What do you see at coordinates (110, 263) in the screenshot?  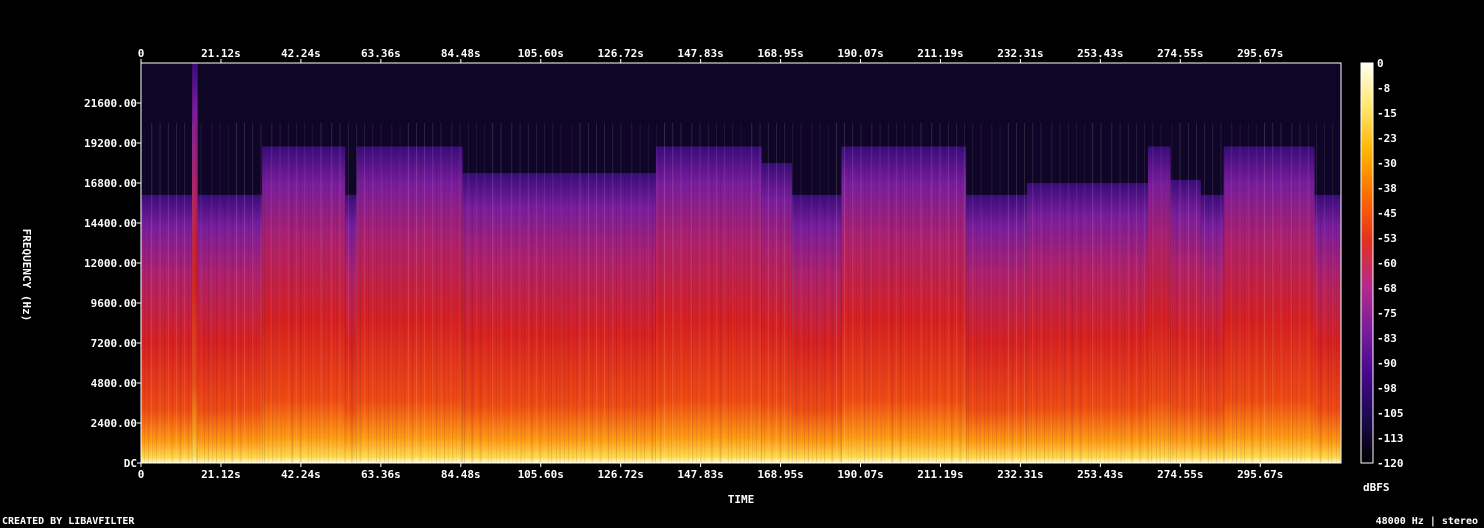 I see `y-tick-label: 12000.00` at bounding box center [110, 263].